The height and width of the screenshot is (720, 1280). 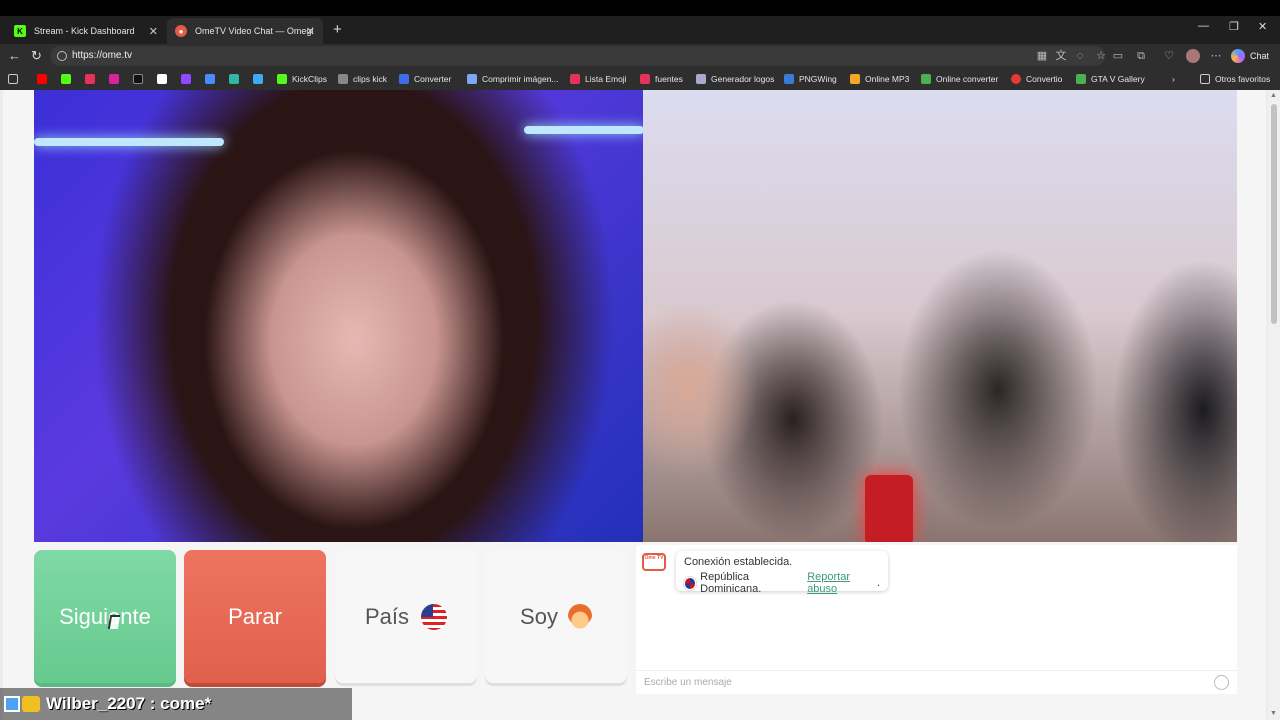 What do you see at coordinates (68, 79) in the screenshot?
I see `kick-bookmark` at bounding box center [68, 79].